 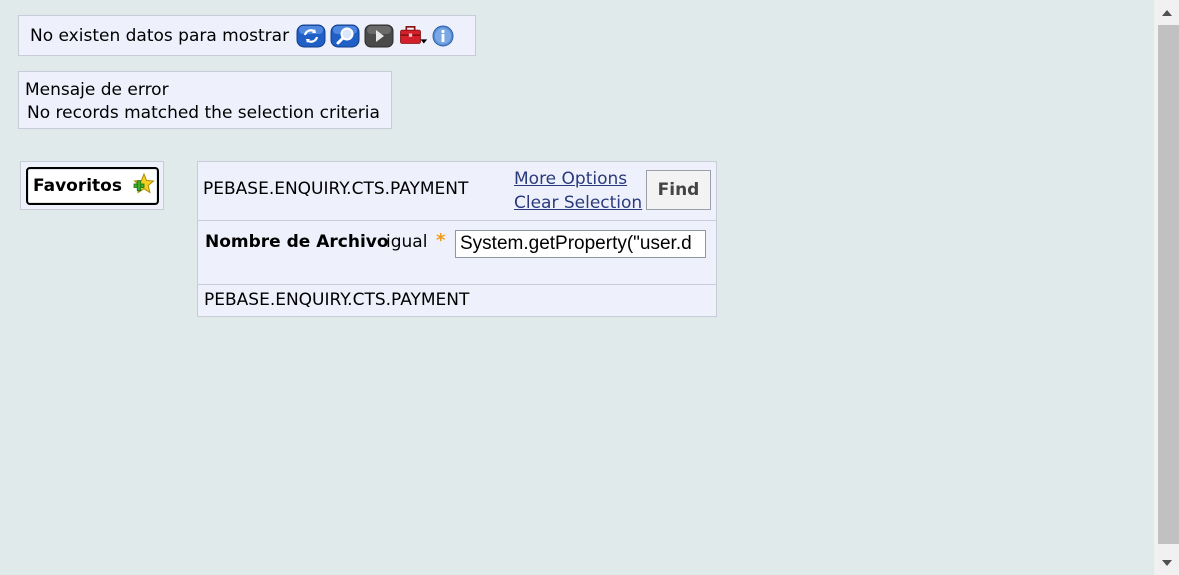 What do you see at coordinates (97, 90) in the screenshot?
I see `error-title: Mensaje de error` at bounding box center [97, 90].